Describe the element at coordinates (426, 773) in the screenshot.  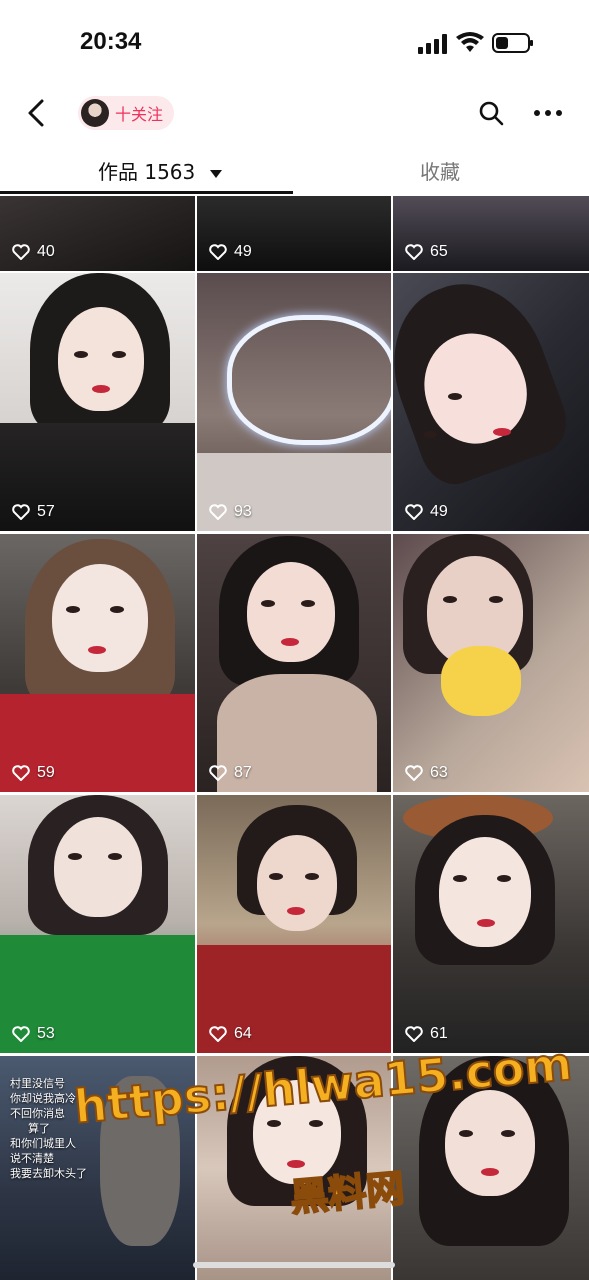
I see `like-count: 63` at that location.